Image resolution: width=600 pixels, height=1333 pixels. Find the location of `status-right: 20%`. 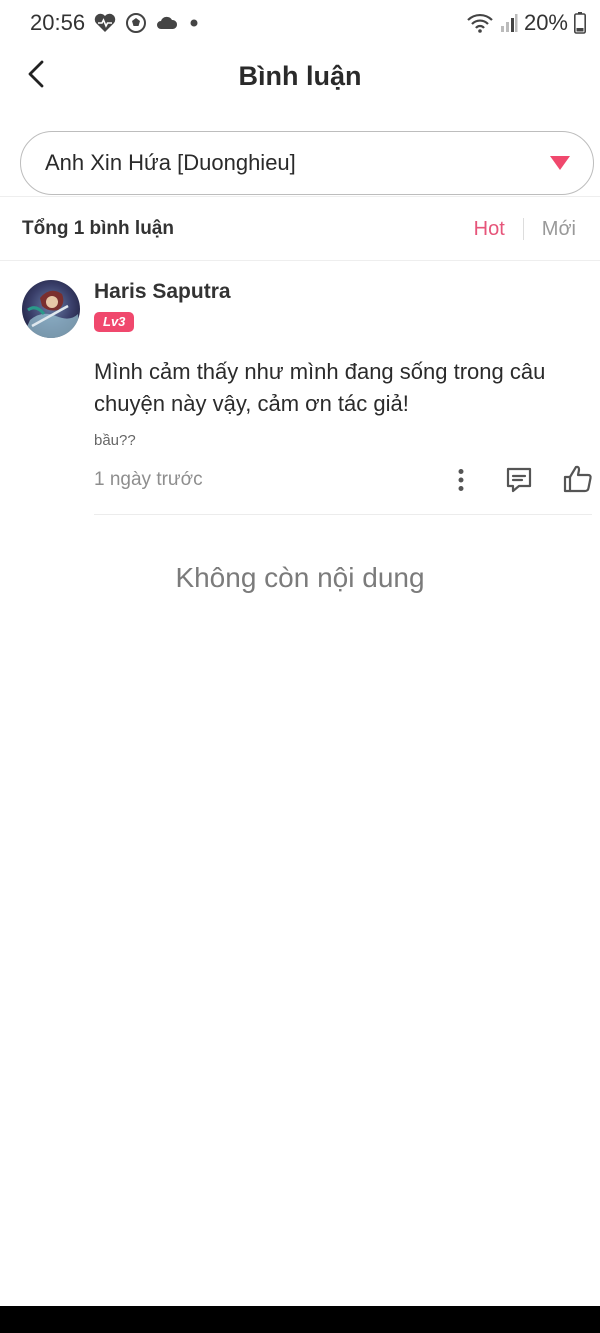

status-right: 20% is located at coordinates (526, 23).